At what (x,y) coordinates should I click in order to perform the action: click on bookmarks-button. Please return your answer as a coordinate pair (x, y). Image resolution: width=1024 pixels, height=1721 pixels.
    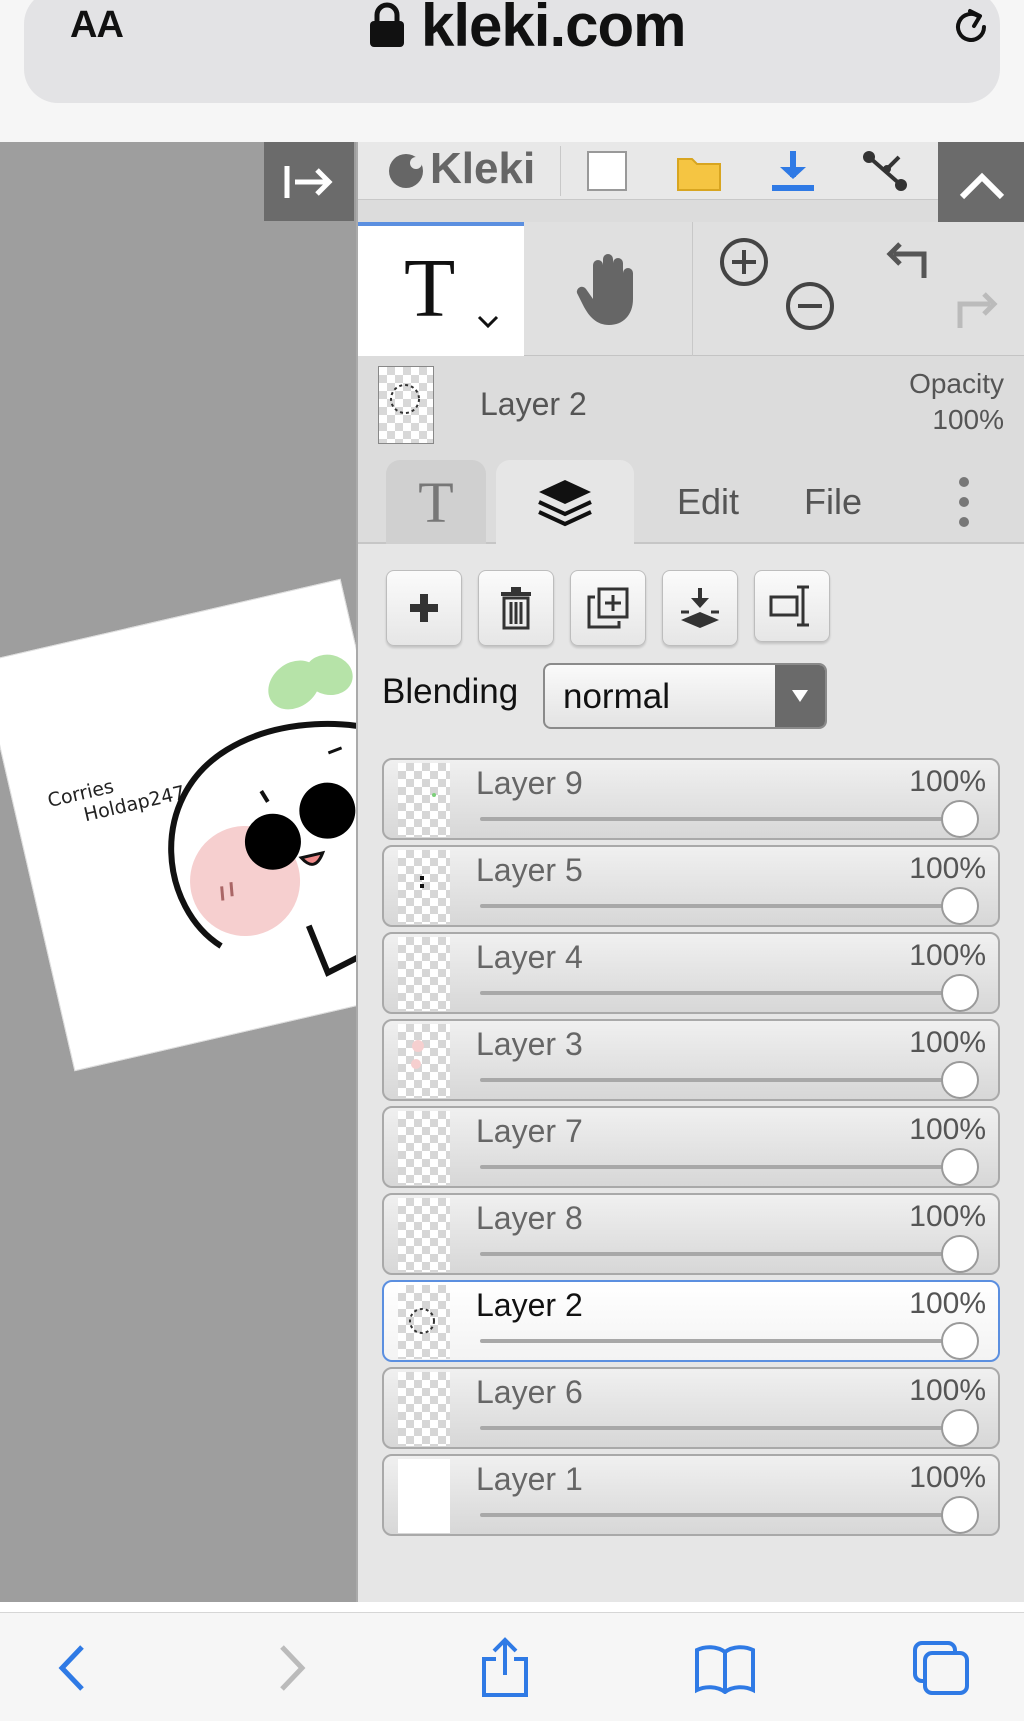
    Looking at the image, I should click on (725, 1668).